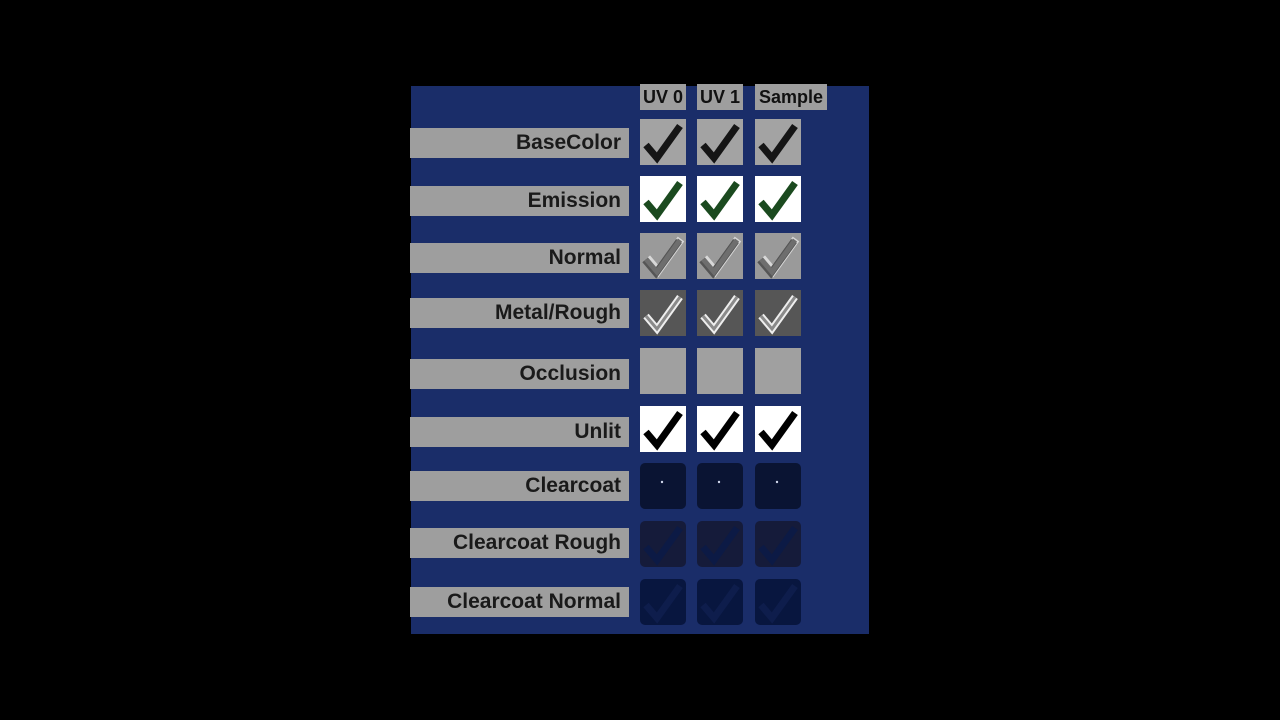 Image resolution: width=1280 pixels, height=720 pixels. Describe the element at coordinates (519, 486) in the screenshot. I see `row-label-clearcoat: Clearcoat` at that location.